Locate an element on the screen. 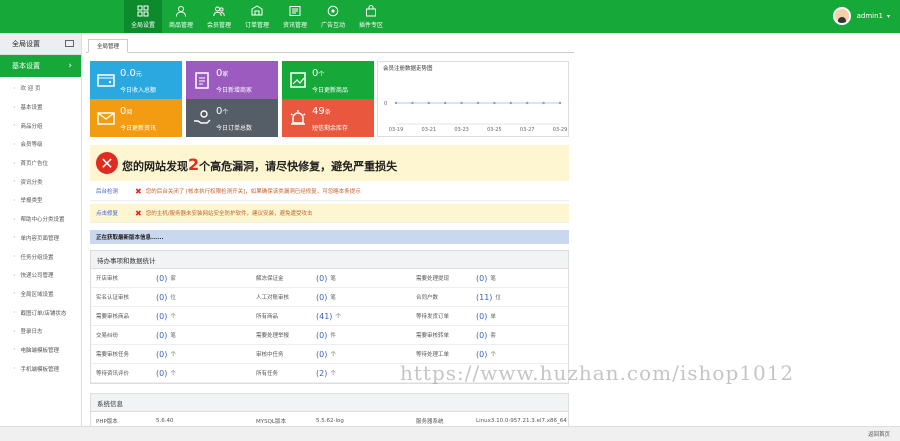 The height and width of the screenshot is (441, 900). issue-link: 点击修复 is located at coordinates (112, 213).